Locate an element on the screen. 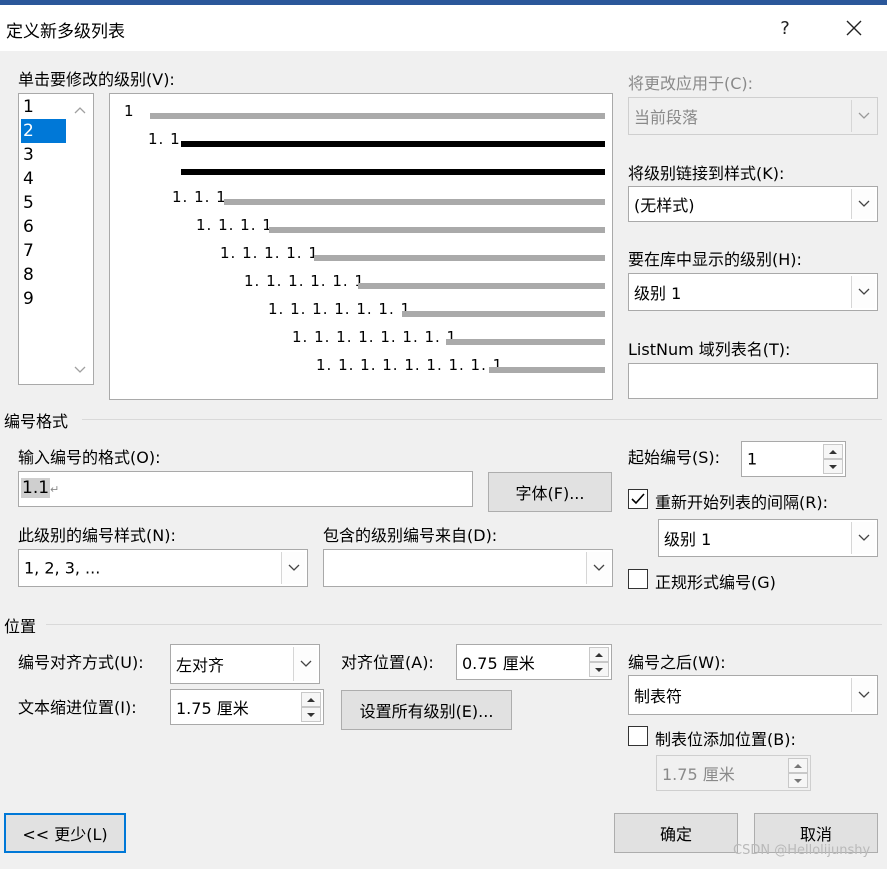 This screenshot has height=869, width=887. restart-label: 重新开始列表的间隔(R): is located at coordinates (741, 502).